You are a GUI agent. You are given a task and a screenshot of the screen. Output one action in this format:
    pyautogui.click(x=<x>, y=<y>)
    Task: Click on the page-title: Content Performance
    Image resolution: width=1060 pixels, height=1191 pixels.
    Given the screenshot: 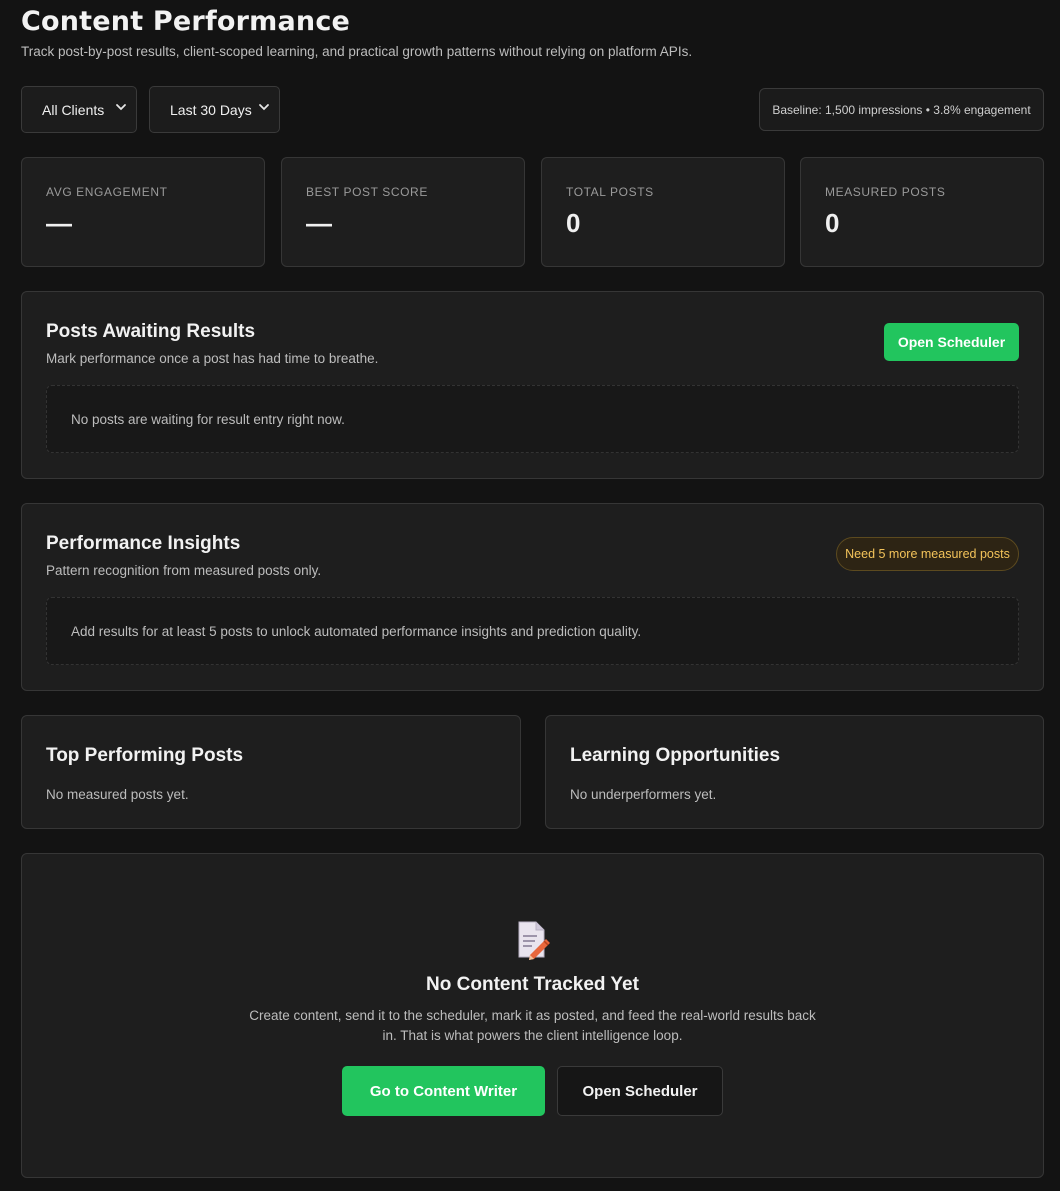 What is the action you would take?
    pyautogui.click(x=186, y=21)
    